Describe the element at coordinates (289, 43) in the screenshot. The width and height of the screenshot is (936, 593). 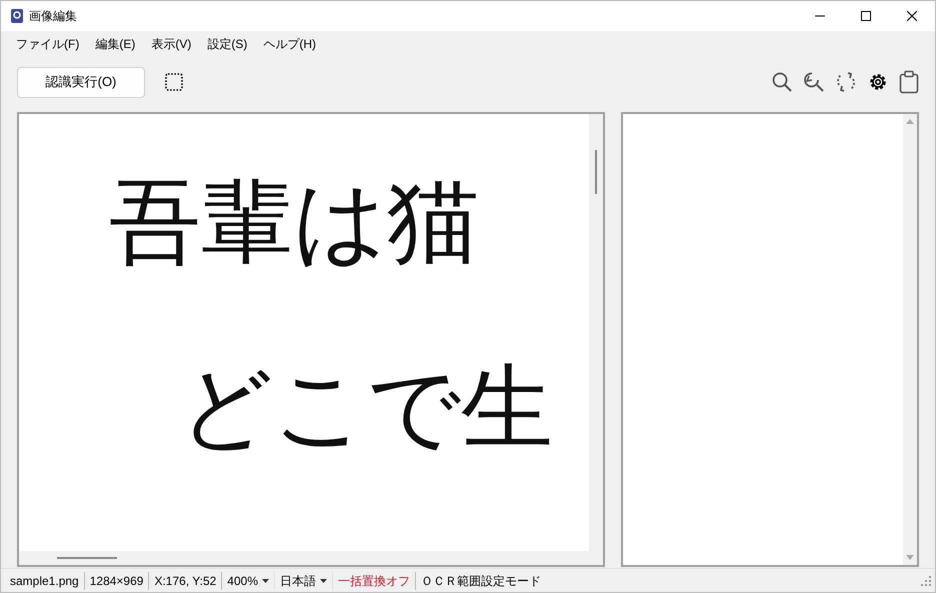
I see `menu-item: ヘルプ(H)` at that location.